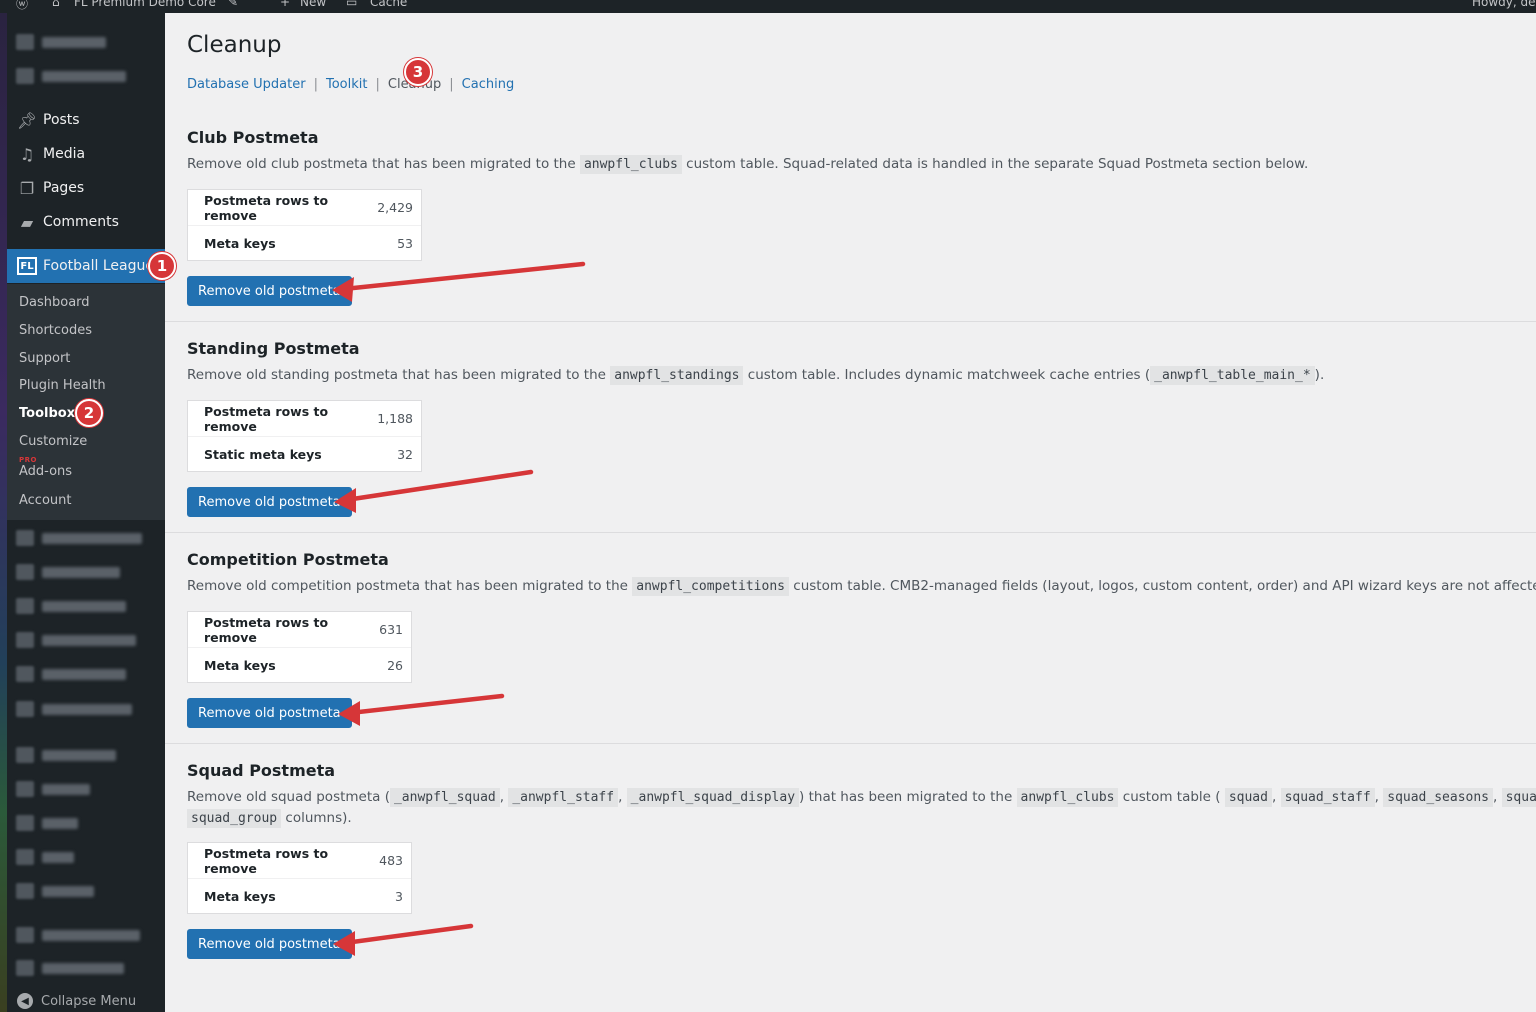 The height and width of the screenshot is (1012, 1536). What do you see at coordinates (391, 629) in the screenshot?
I see `stats-value: 631` at bounding box center [391, 629].